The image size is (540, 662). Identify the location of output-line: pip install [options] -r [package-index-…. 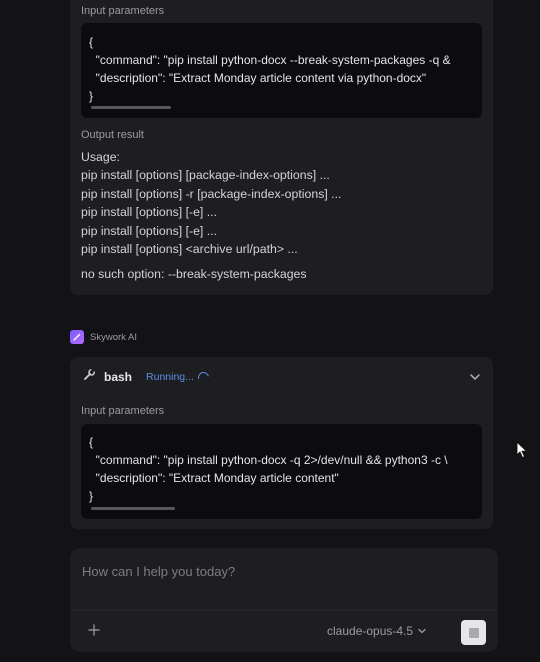
(211, 194).